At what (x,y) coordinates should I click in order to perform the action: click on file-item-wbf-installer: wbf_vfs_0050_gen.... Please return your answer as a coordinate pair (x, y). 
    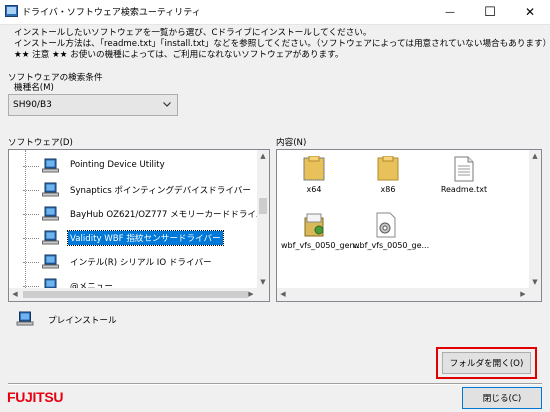
    Looking at the image, I should click on (322, 240).